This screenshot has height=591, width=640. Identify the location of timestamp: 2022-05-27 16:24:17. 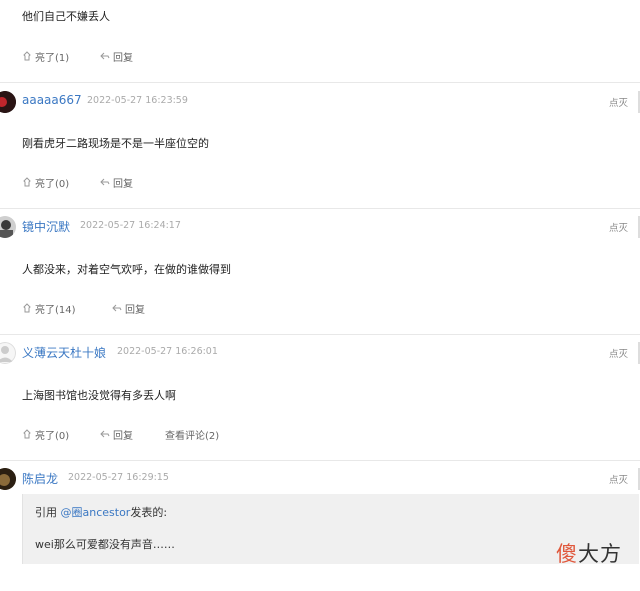
(130, 225).